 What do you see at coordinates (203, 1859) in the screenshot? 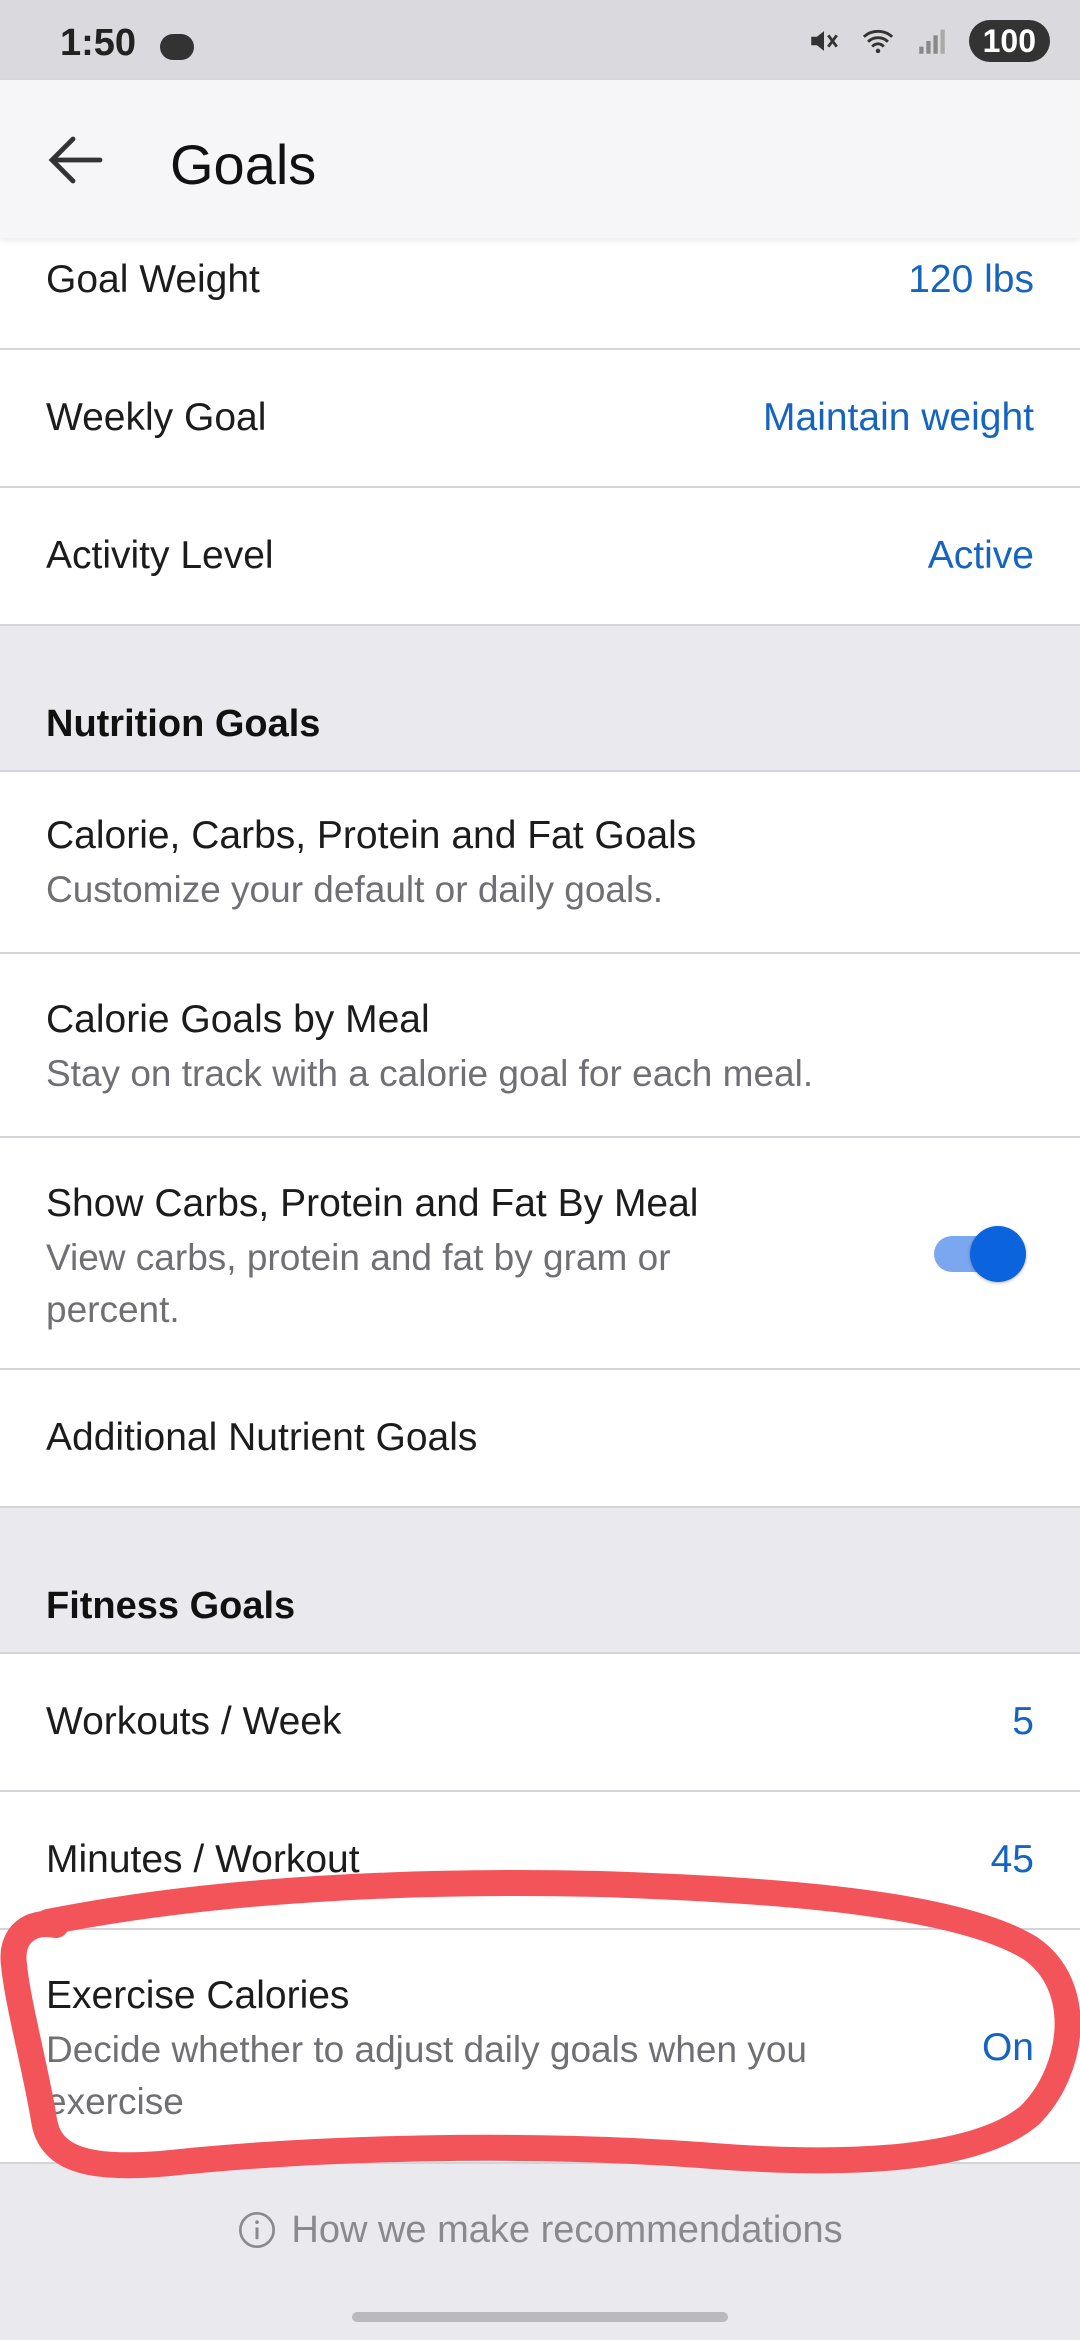
I see `row-label: Minutes / Workout` at bounding box center [203, 1859].